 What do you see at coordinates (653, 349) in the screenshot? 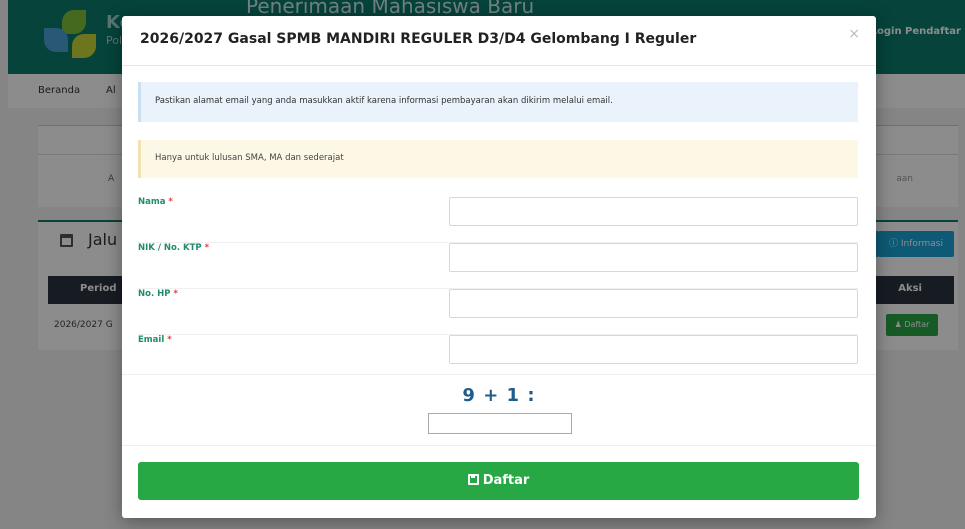
I see `email-input` at bounding box center [653, 349].